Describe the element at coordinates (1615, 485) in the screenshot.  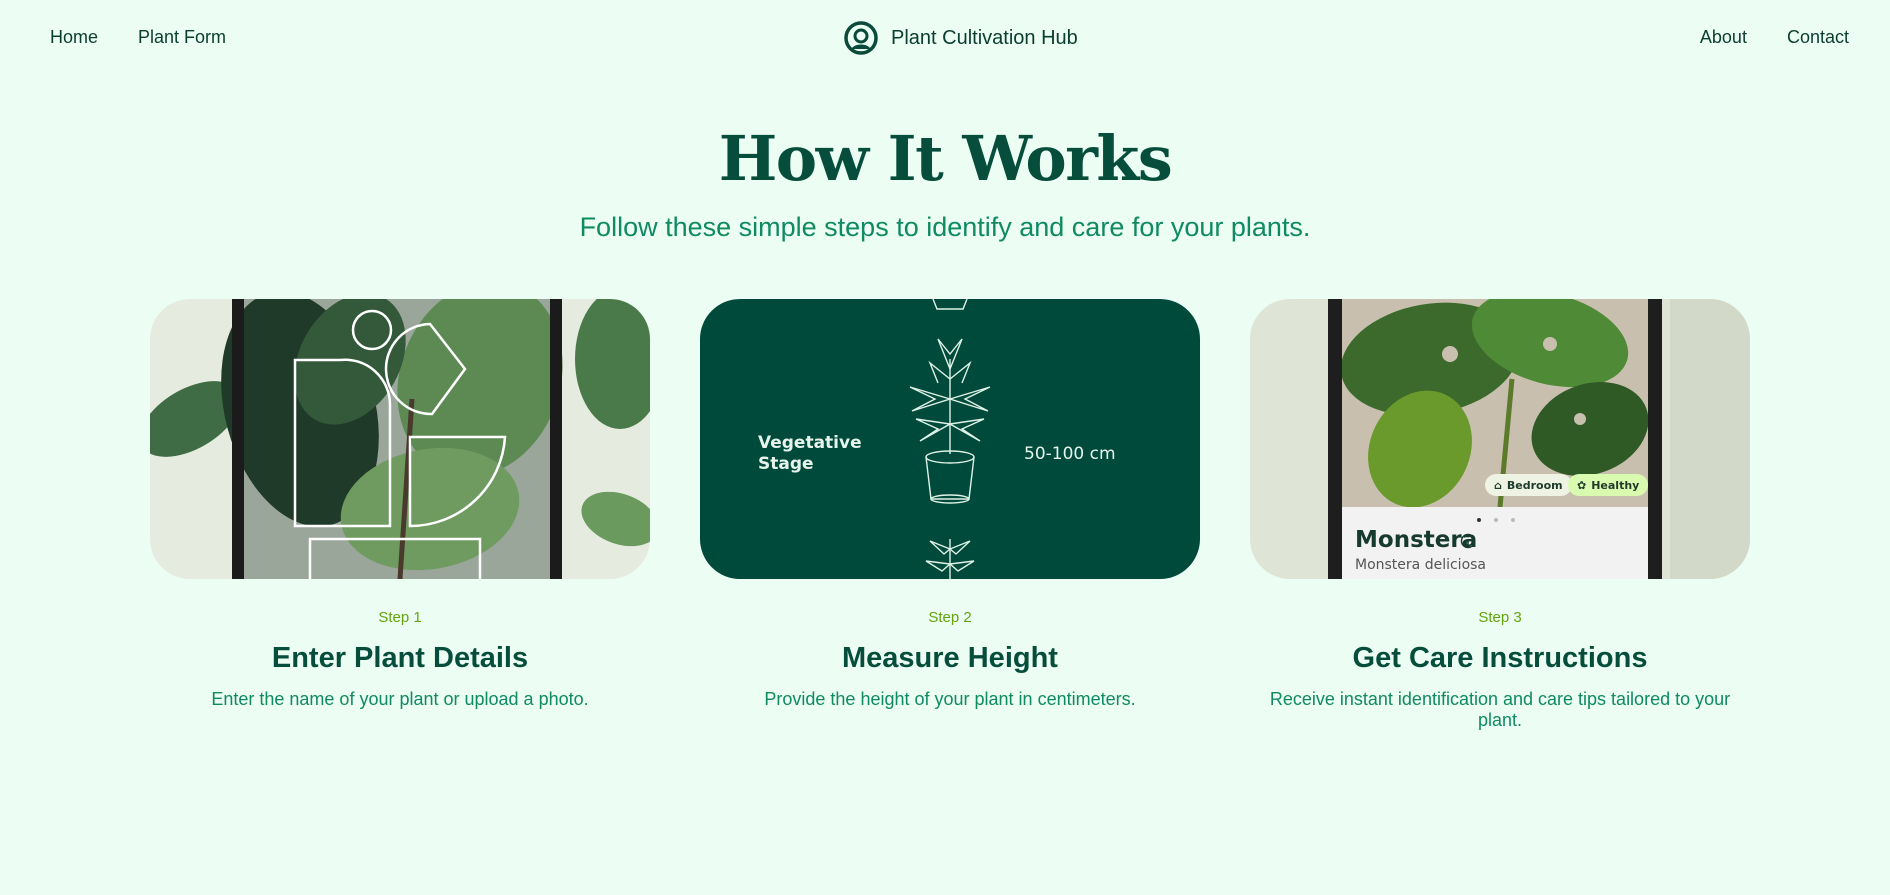
I see `healthy-tag-label: Healthy` at that location.